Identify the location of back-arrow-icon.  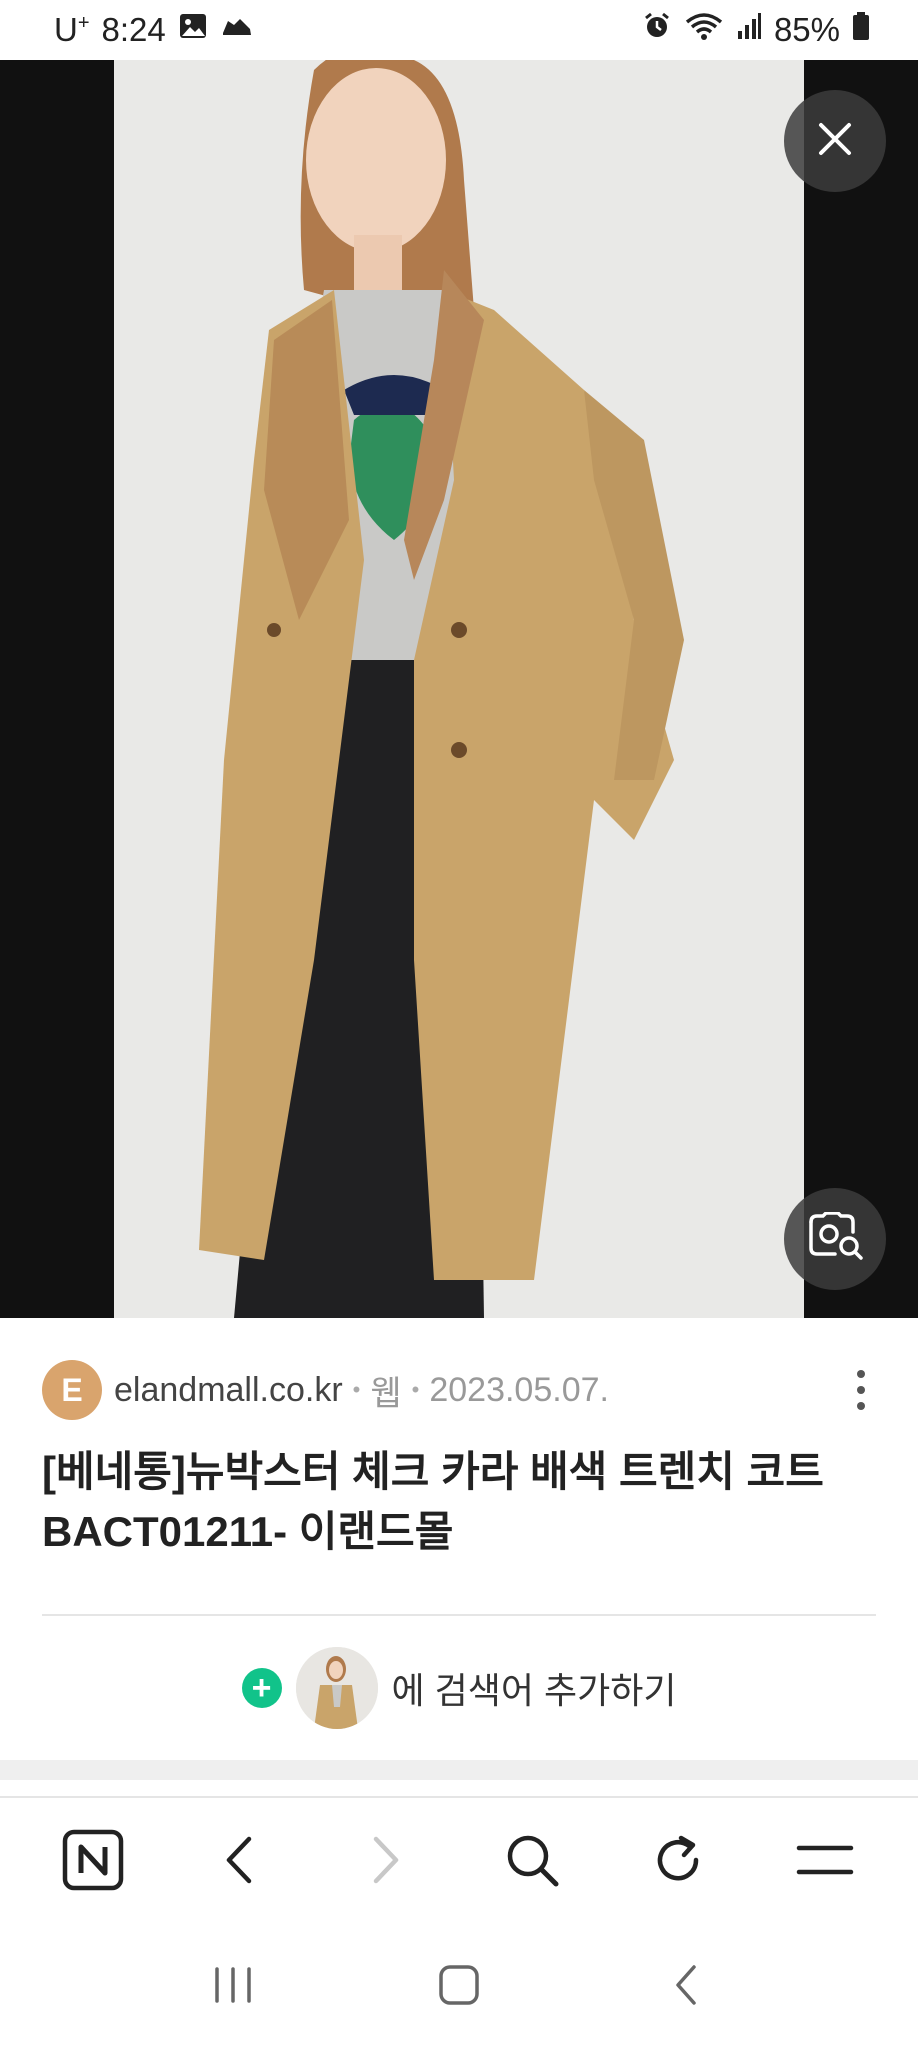
(685, 1987).